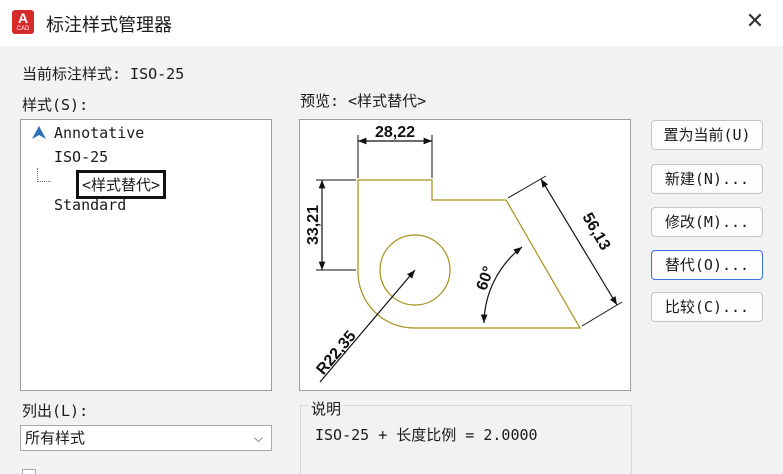 The width and height of the screenshot is (783, 474). What do you see at coordinates (150, 469) in the screenshot?
I see `exclude-xref-checkbox-row` at bounding box center [150, 469].